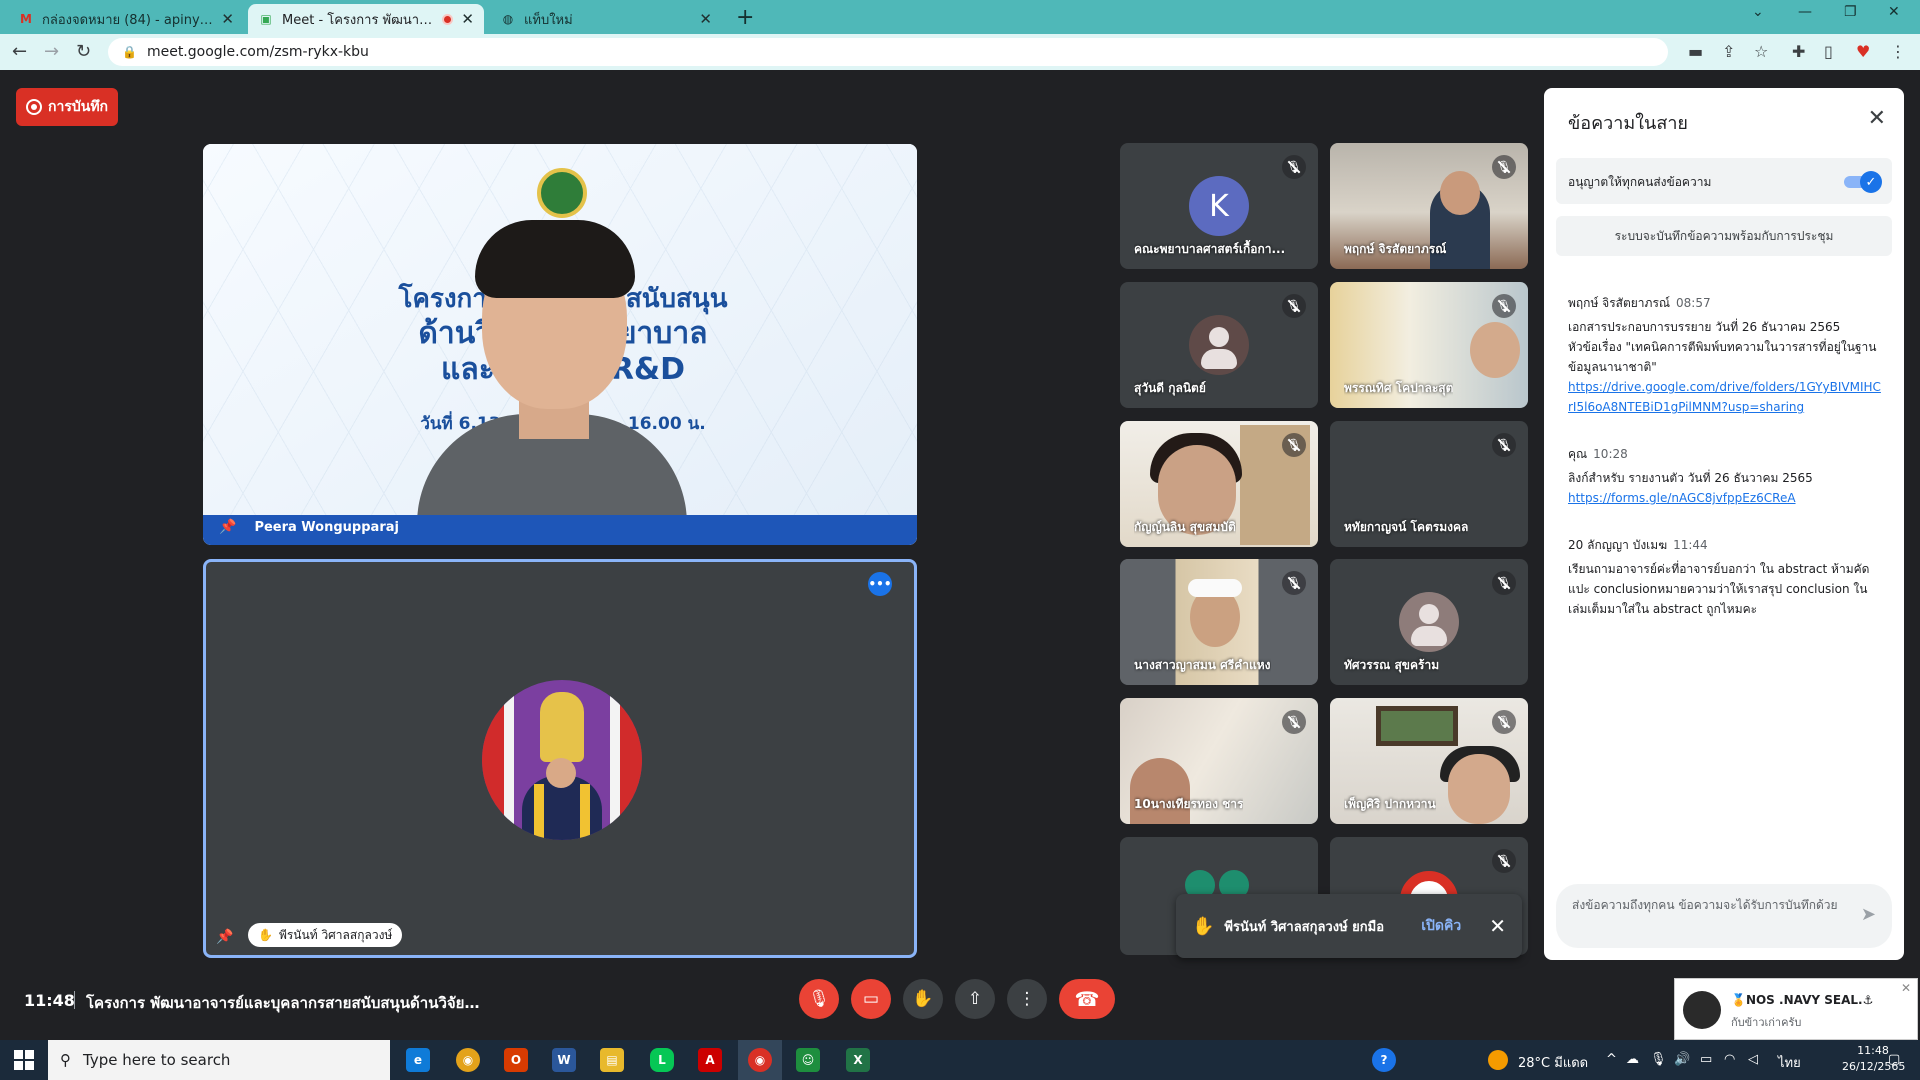 Image resolution: width=1920 pixels, height=1080 pixels. Describe the element at coordinates (1429, 484) in the screenshot. I see `participant-tile: 🎙 หทัยกาญจน์ โคตรมงคล` at that location.